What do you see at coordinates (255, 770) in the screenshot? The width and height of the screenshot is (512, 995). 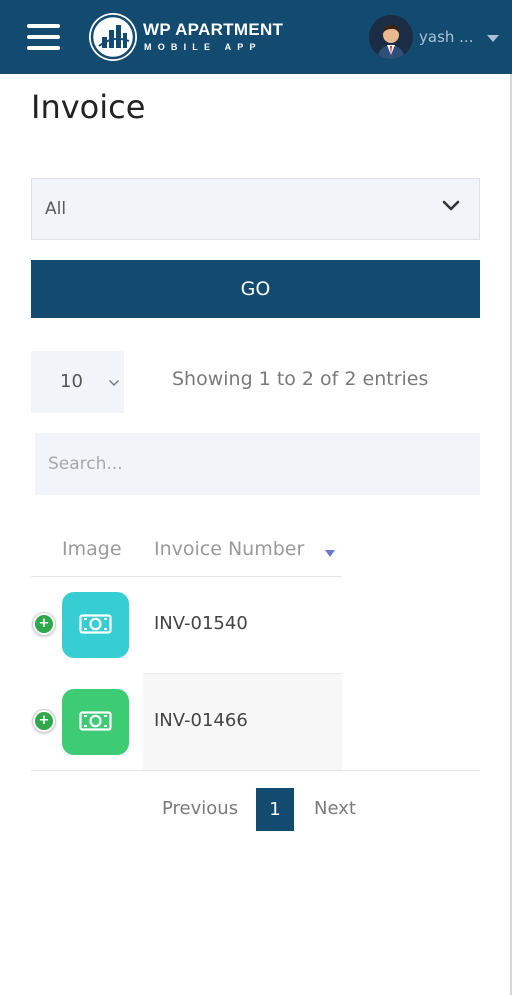 I see `table-bottom-divider` at bounding box center [255, 770].